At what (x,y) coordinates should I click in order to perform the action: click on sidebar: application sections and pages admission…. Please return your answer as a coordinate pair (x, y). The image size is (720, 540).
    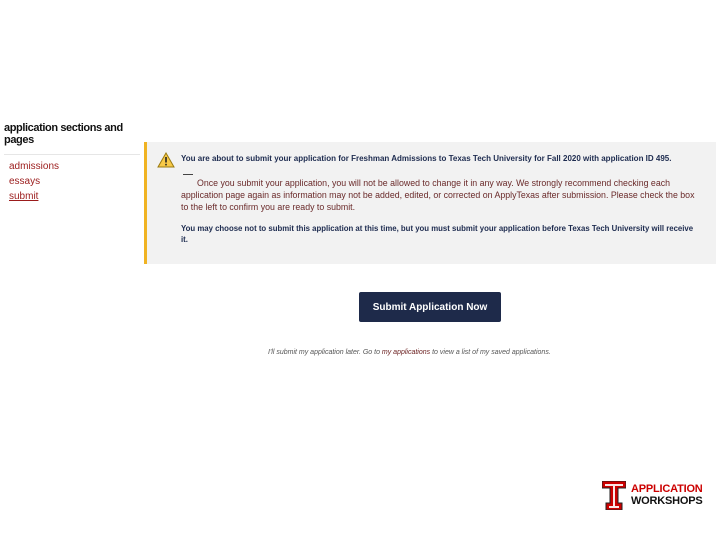
    Looking at the image, I should click on (72, 163).